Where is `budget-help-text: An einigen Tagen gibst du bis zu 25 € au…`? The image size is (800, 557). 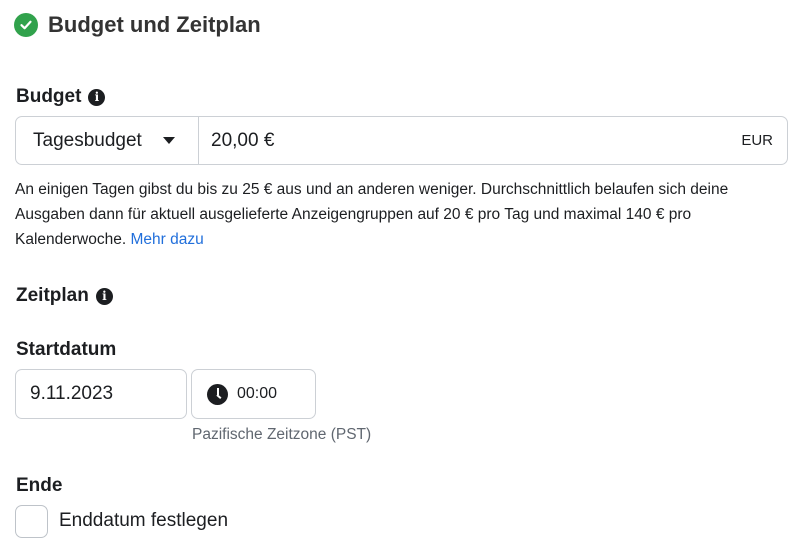
budget-help-text: An einigen Tagen gibst du bis zu 25 € au… is located at coordinates (400, 214).